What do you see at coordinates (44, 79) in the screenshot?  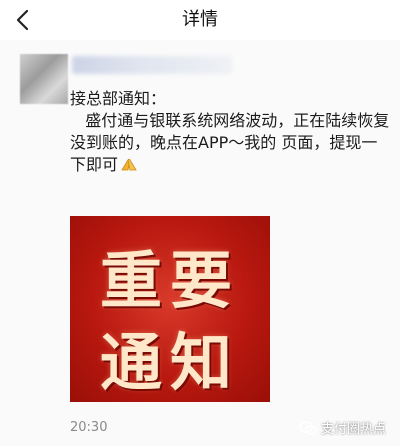 I see `avatar` at bounding box center [44, 79].